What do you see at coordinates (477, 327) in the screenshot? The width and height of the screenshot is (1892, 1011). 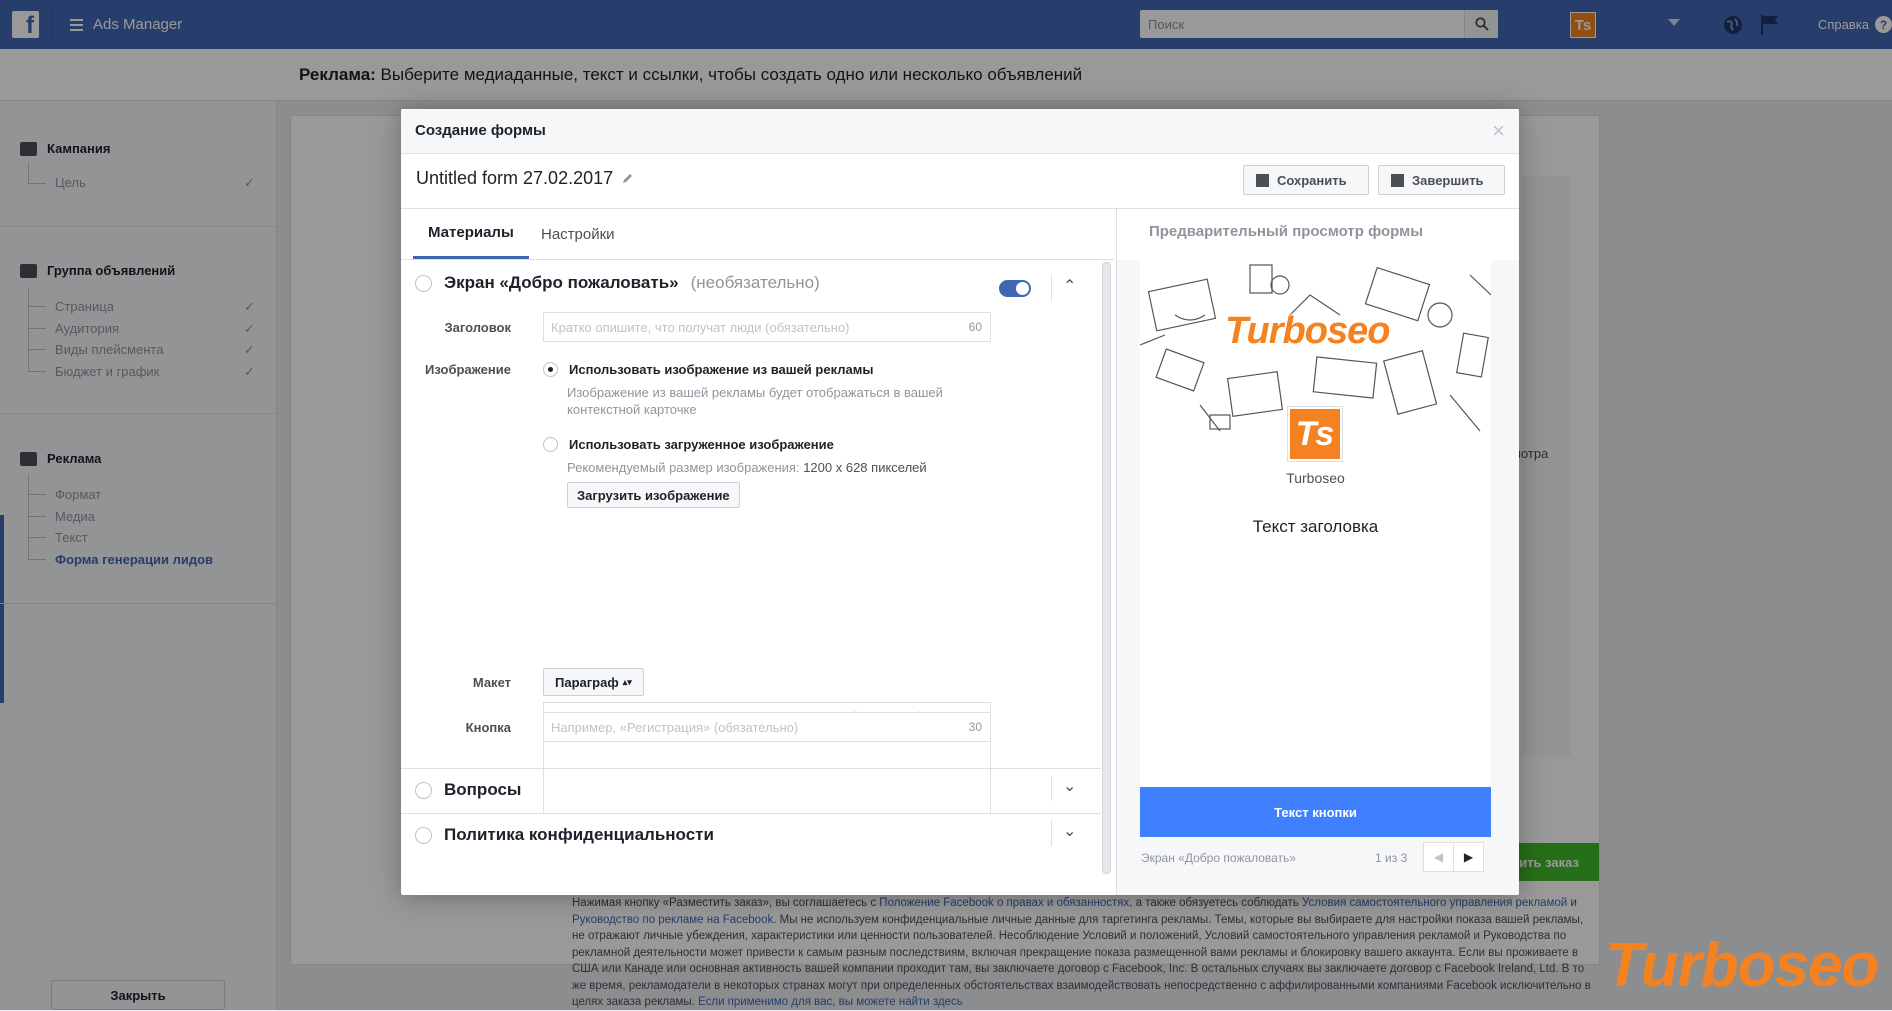 I see `headline-label: Заголовок` at bounding box center [477, 327].